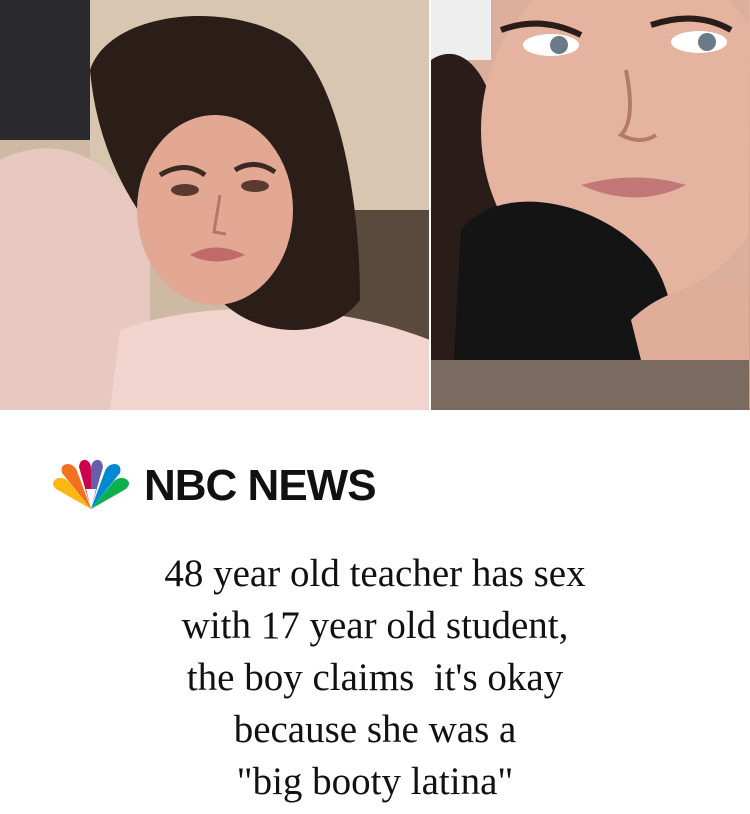  What do you see at coordinates (375, 573) in the screenshot?
I see `headline-line: 48 year old teacher has sex` at bounding box center [375, 573].